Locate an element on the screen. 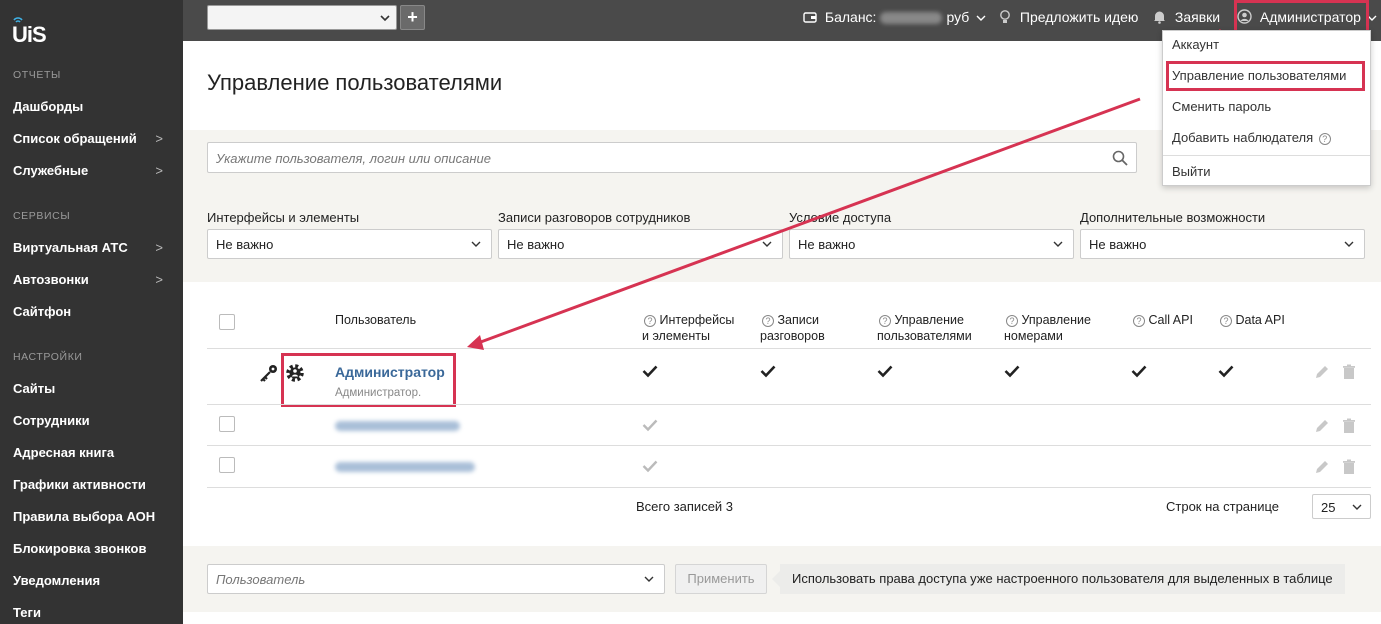 The width and height of the screenshot is (1381, 624). sidebar-item-caller-id-rules: Правила выбора АОН is located at coordinates (93, 516).